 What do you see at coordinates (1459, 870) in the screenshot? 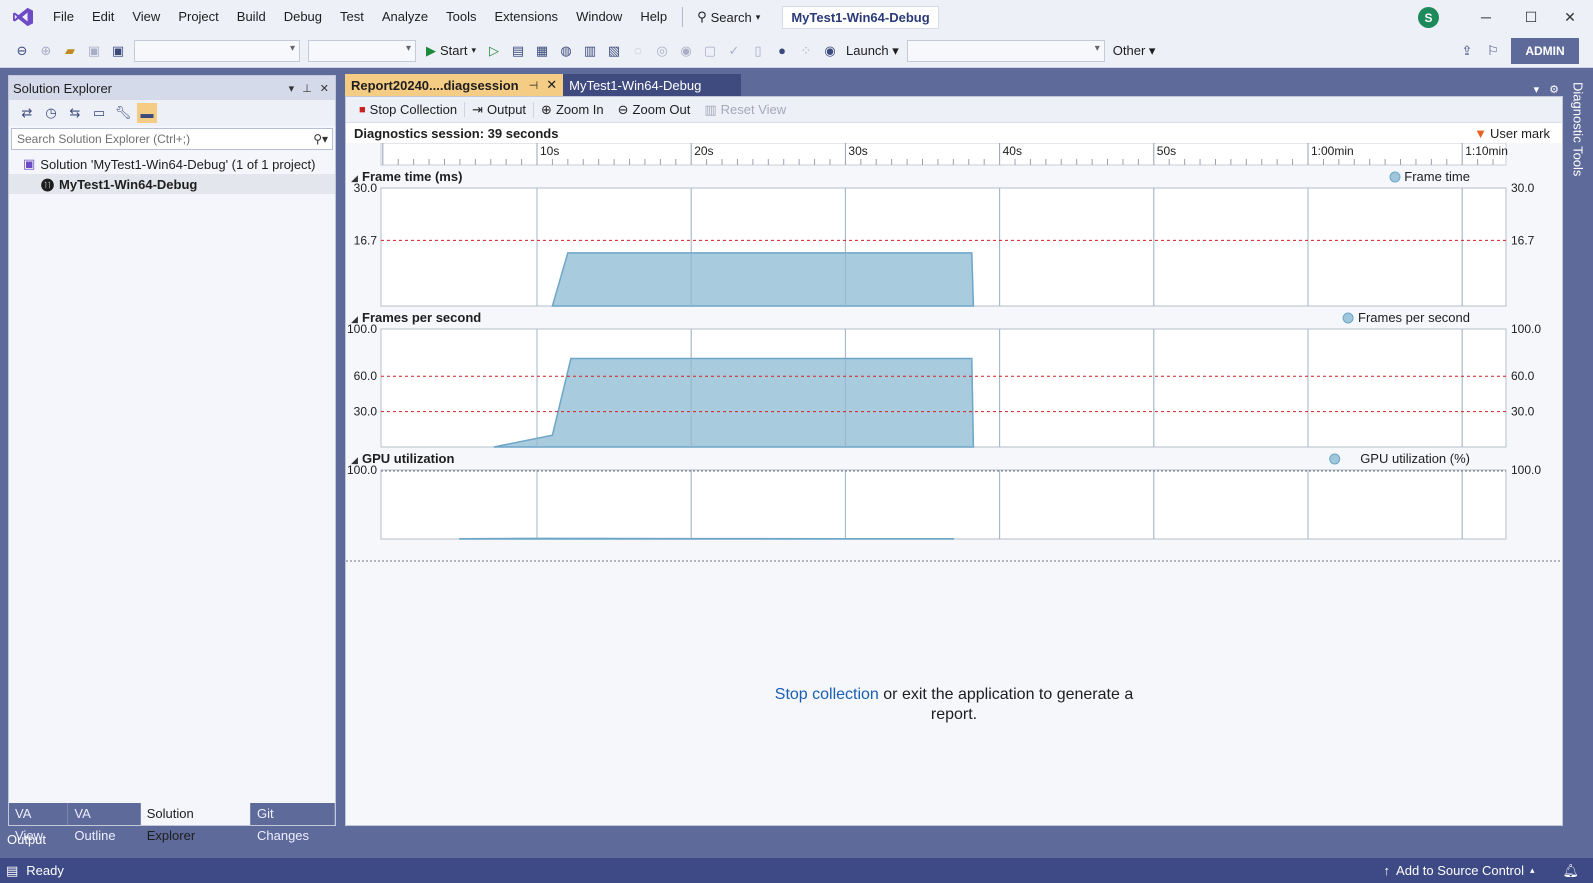
I see `source-control-button: ↑ Add to Source Control ▴` at bounding box center [1459, 870].